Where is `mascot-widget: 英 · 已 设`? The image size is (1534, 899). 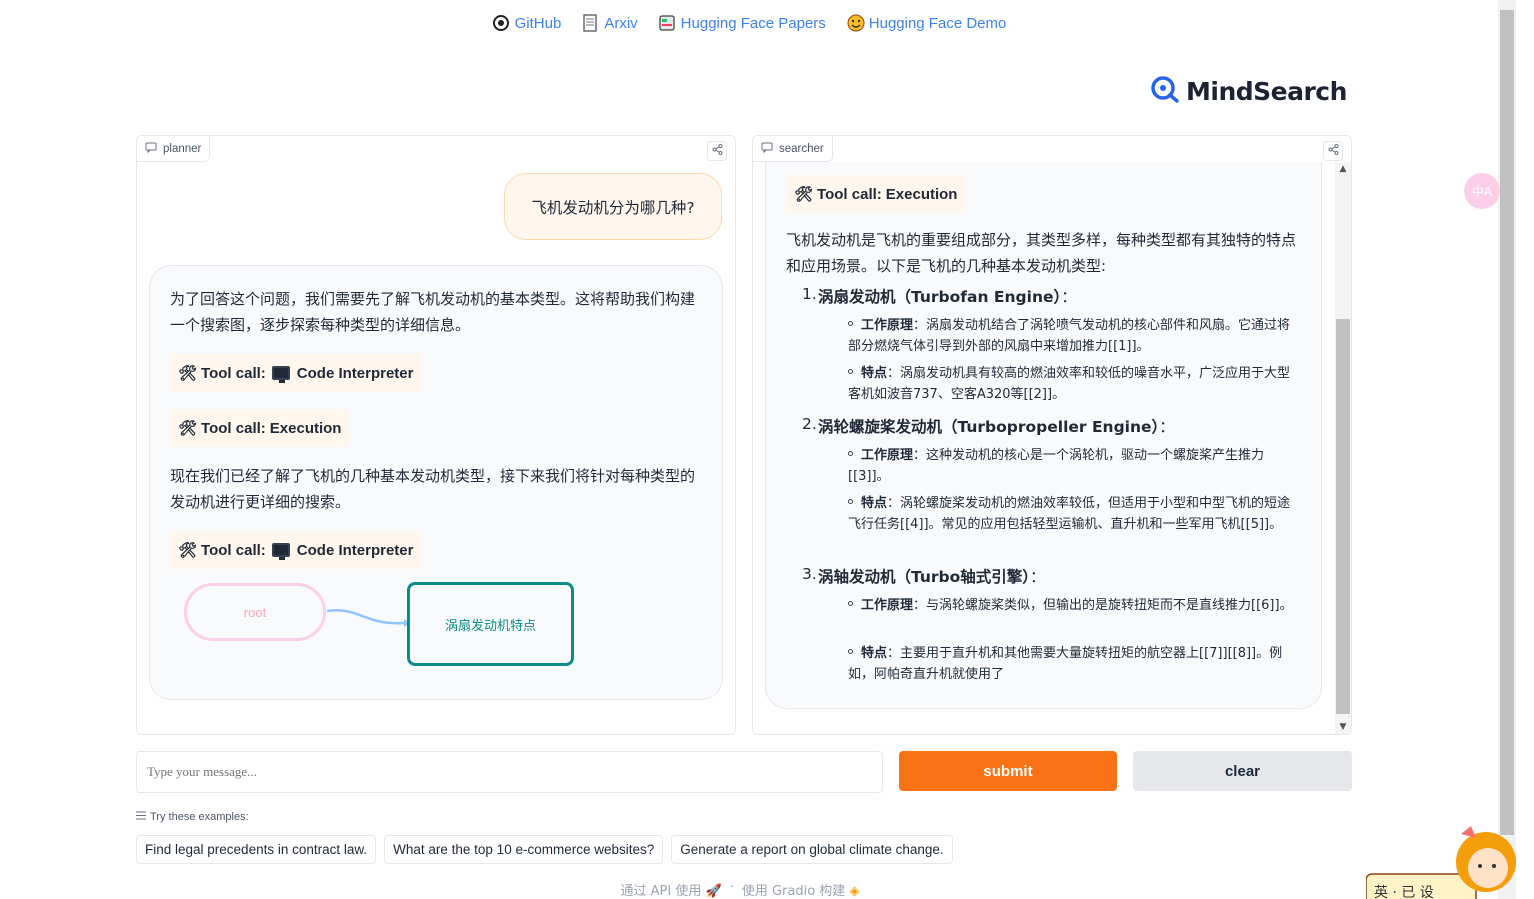 mascot-widget: 英 · 已 设 is located at coordinates (1440, 860).